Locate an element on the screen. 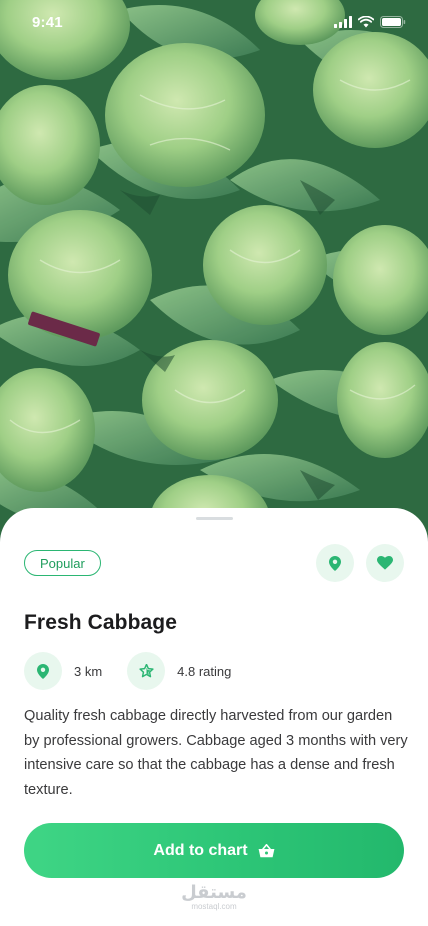  distance-info: 3 km is located at coordinates (63, 671).